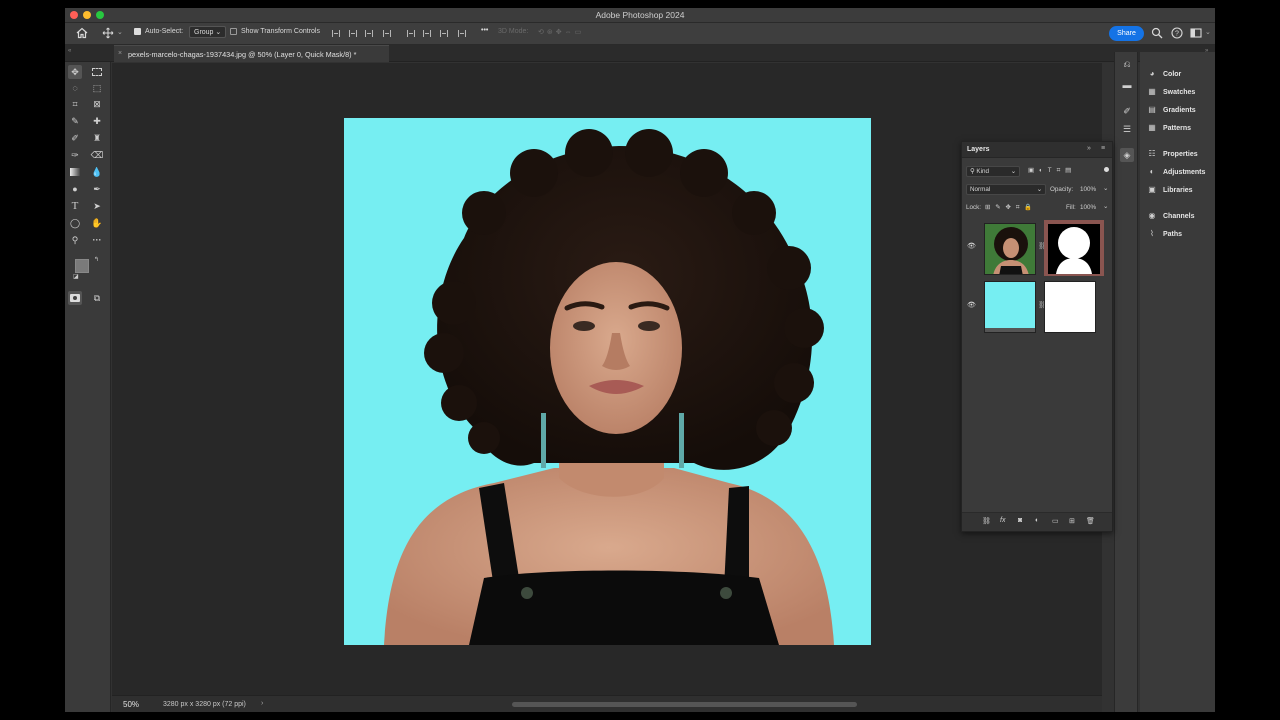 The image size is (1280, 720). I want to click on filter-type-icons: ▣◐T⌗▤, so click(1052, 171).